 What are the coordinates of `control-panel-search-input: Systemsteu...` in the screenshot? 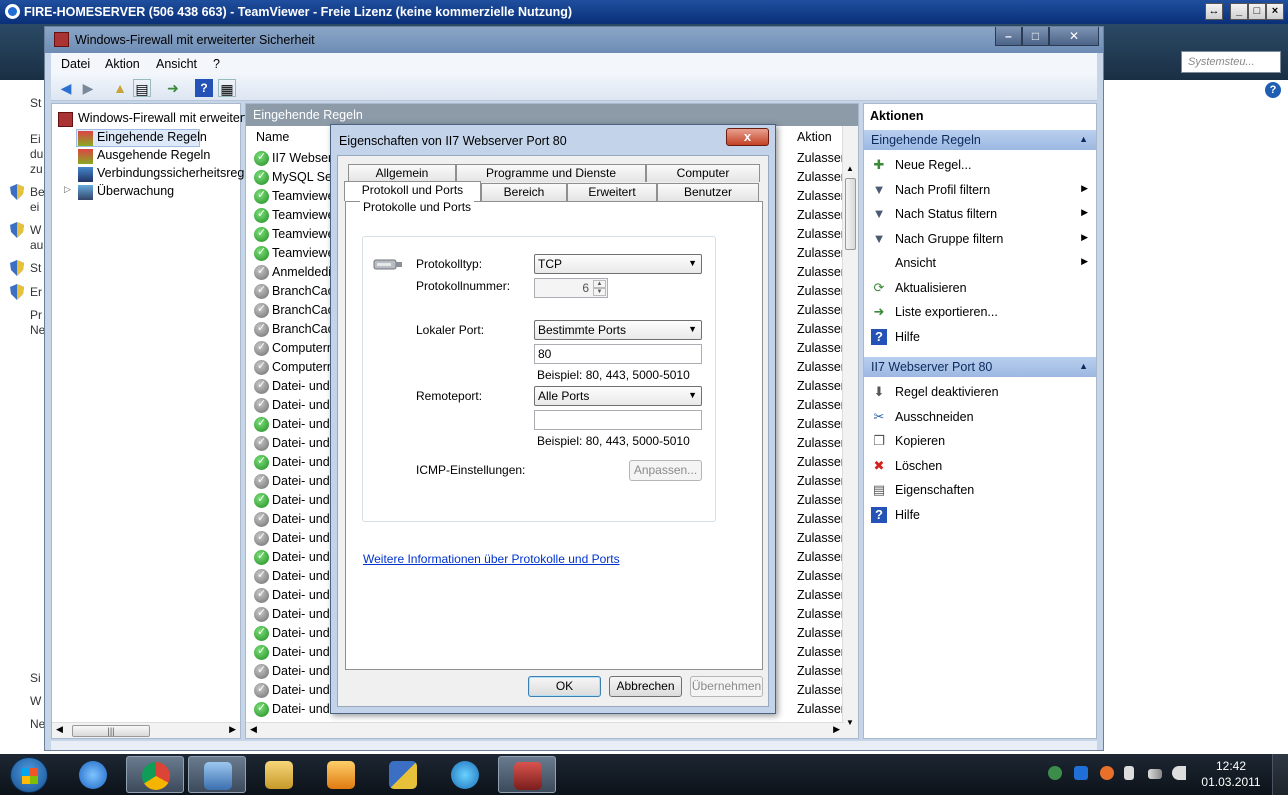 It's located at (1231, 62).